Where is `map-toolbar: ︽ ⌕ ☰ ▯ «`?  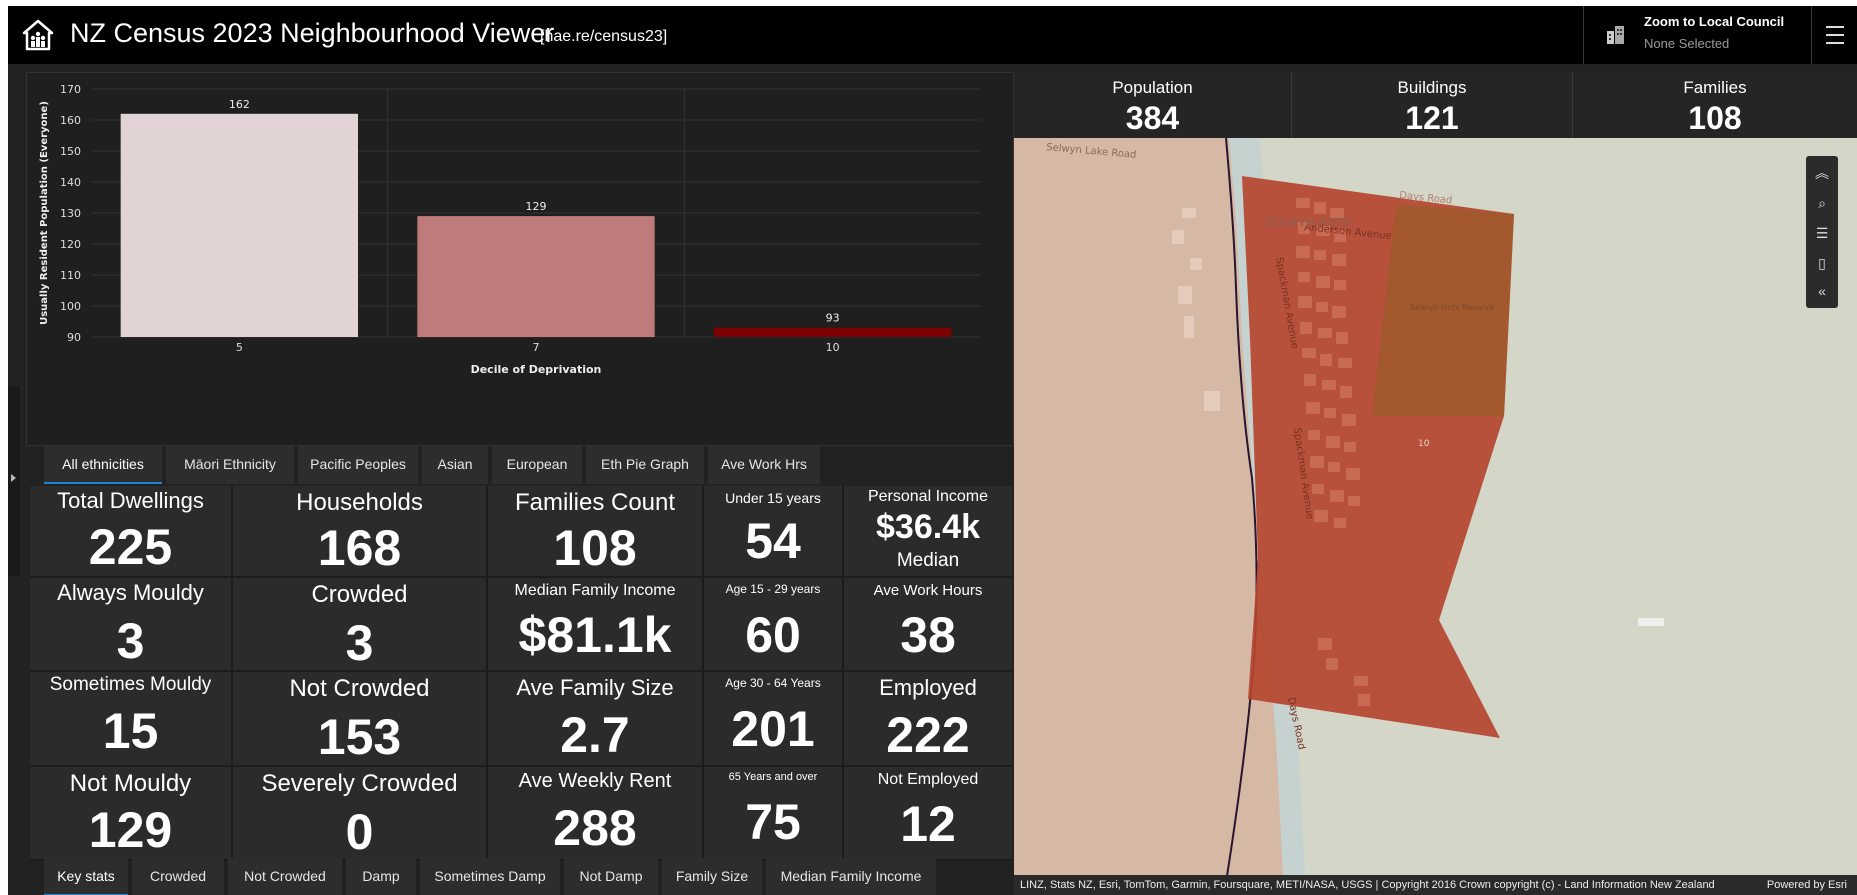
map-toolbar: ︽ ⌕ ☰ ▯ « is located at coordinates (1822, 232).